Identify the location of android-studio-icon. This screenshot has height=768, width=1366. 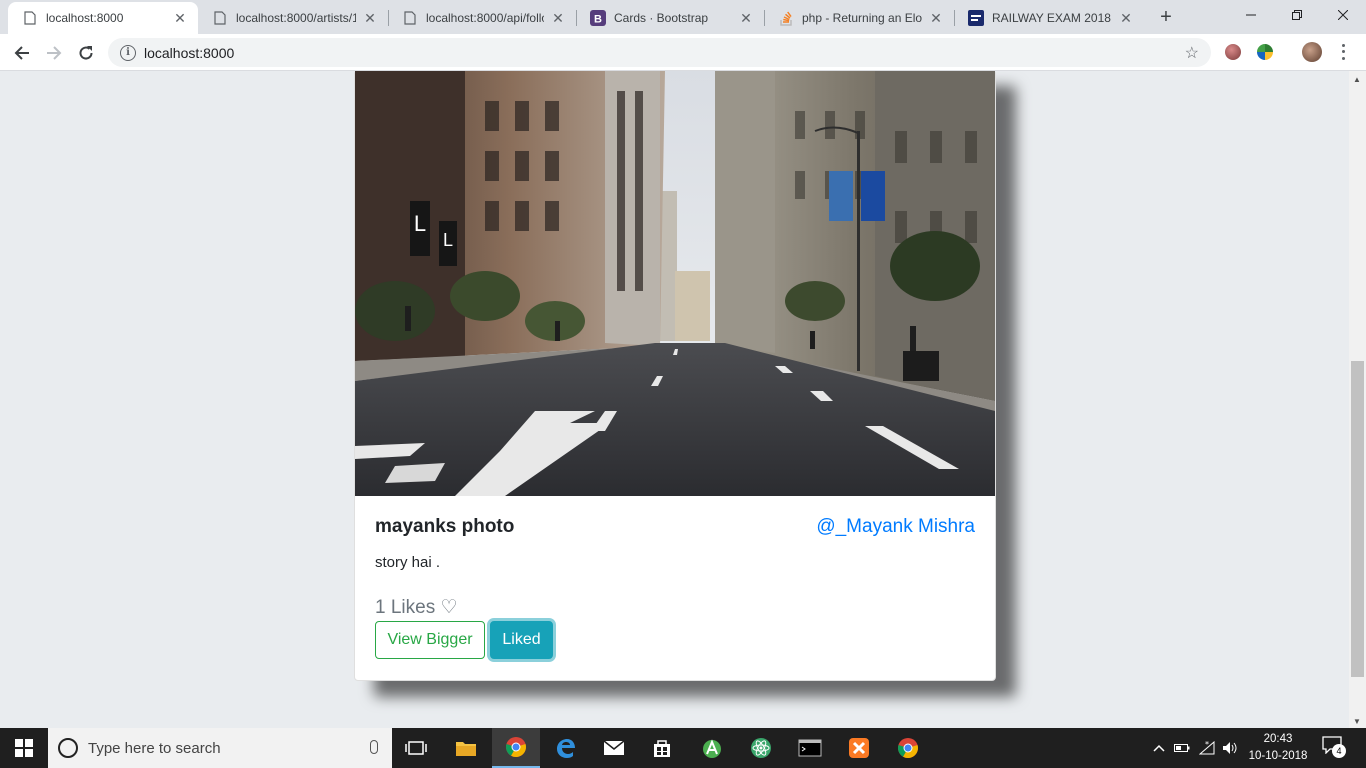
(712, 748).